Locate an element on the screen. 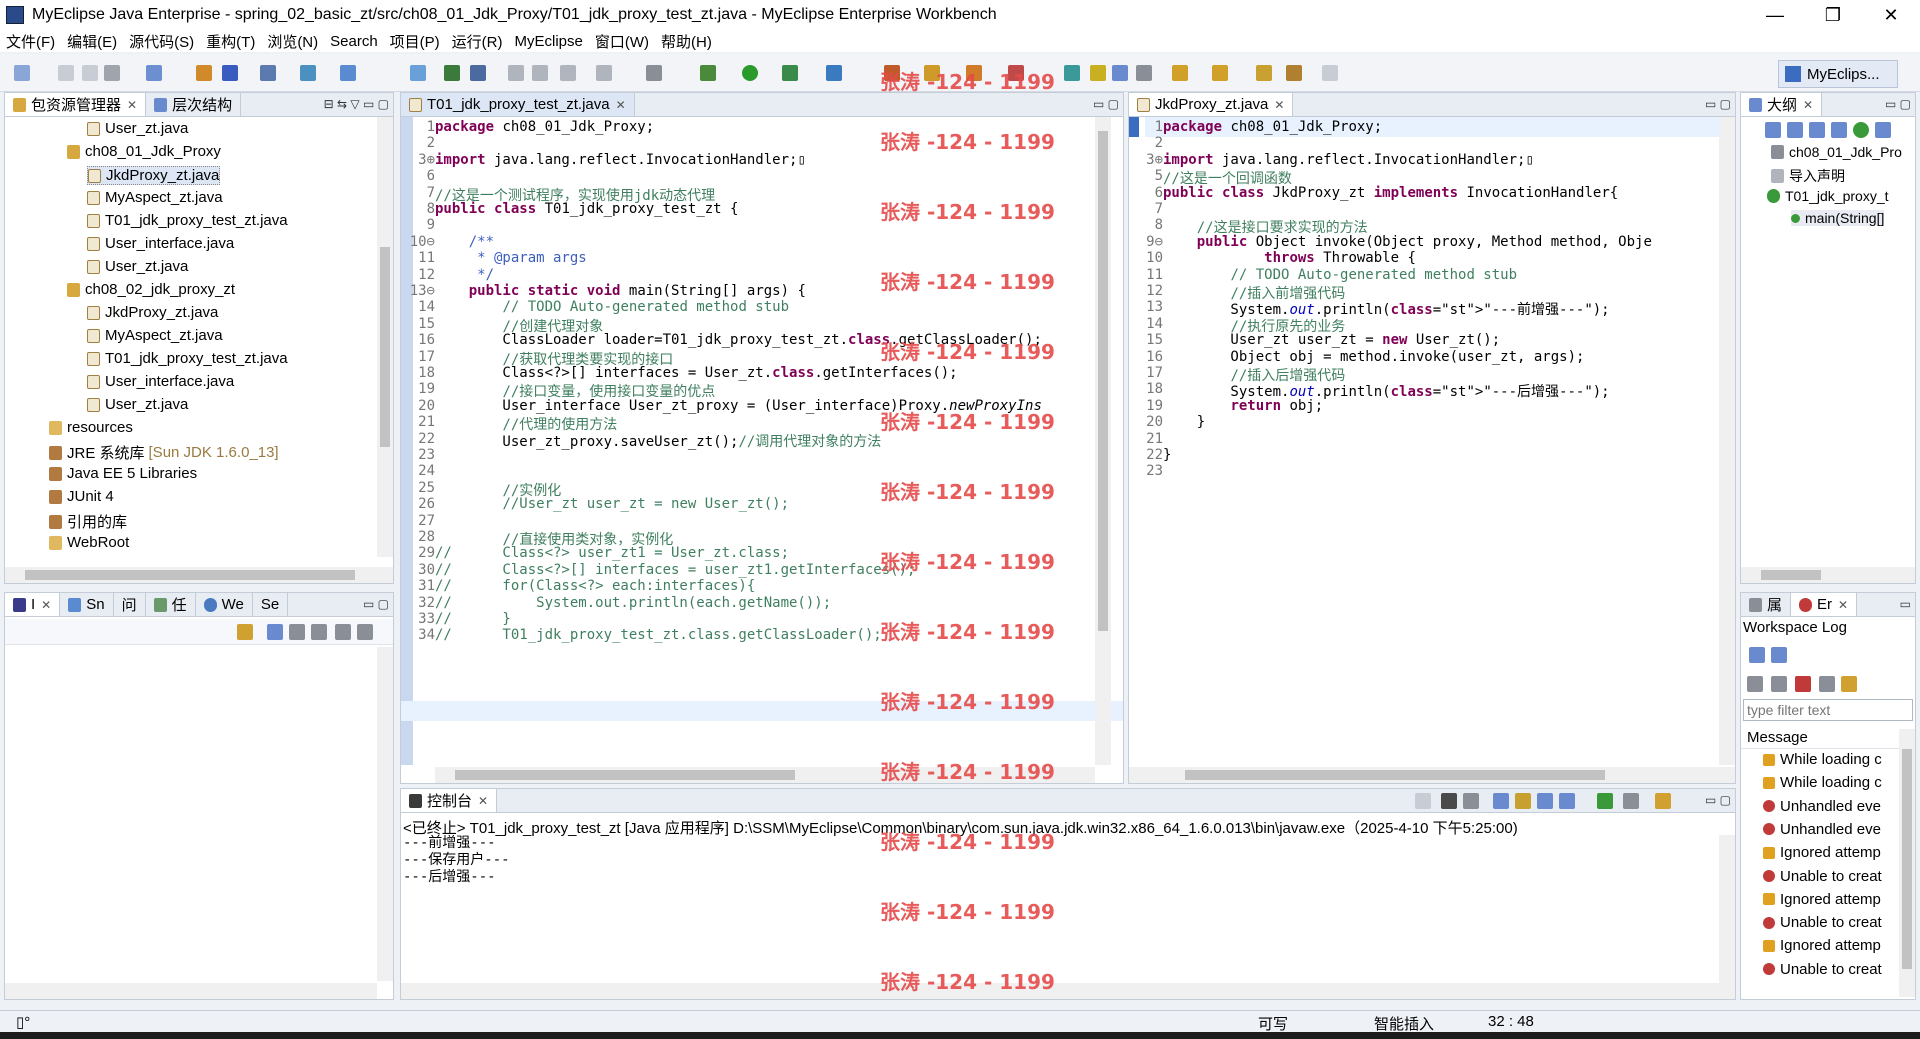 The image size is (1920, 1039). tab-tasks: 任 is located at coordinates (171, 604).